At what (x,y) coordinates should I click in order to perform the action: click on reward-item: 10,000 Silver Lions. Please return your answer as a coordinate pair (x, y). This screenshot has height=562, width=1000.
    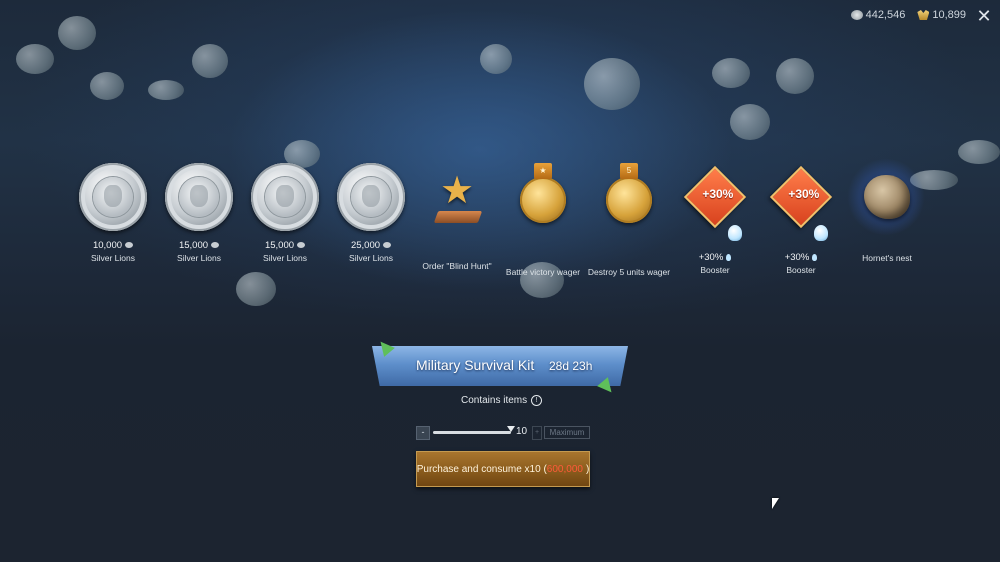
    Looking at the image, I should click on (113, 213).